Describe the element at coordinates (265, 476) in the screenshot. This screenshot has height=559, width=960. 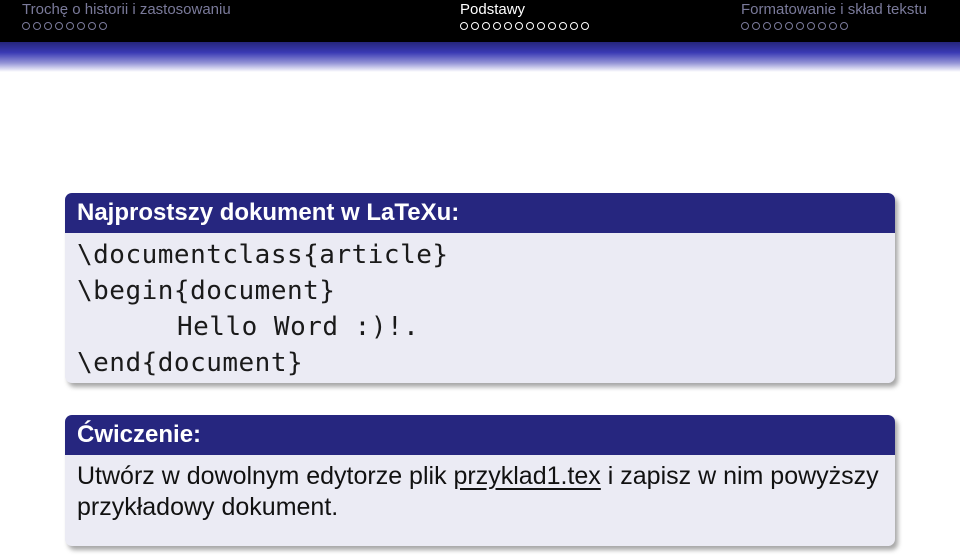
I see `exercise-text-before: Utwórz w dowolnym edytorze plik` at that location.